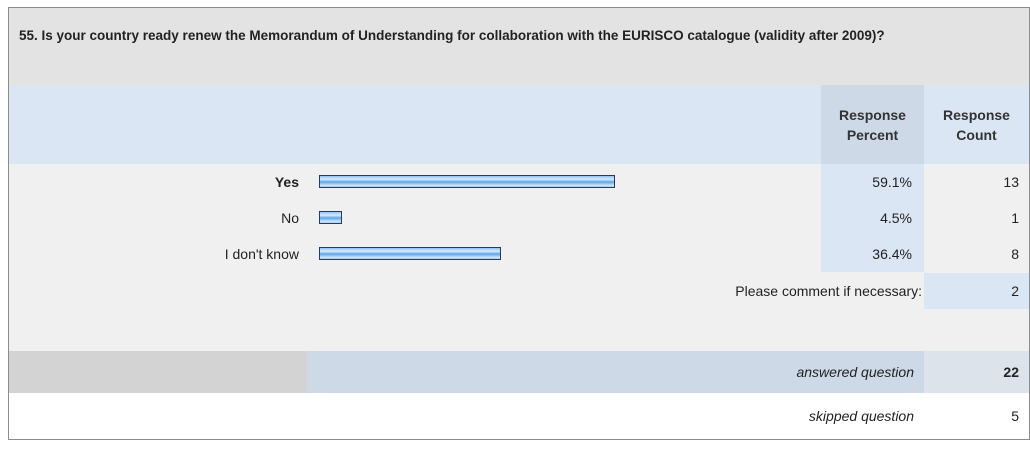 The image size is (1030, 450). What do you see at coordinates (519, 416) in the screenshot?
I see `skipped-row: skipped question 5` at bounding box center [519, 416].